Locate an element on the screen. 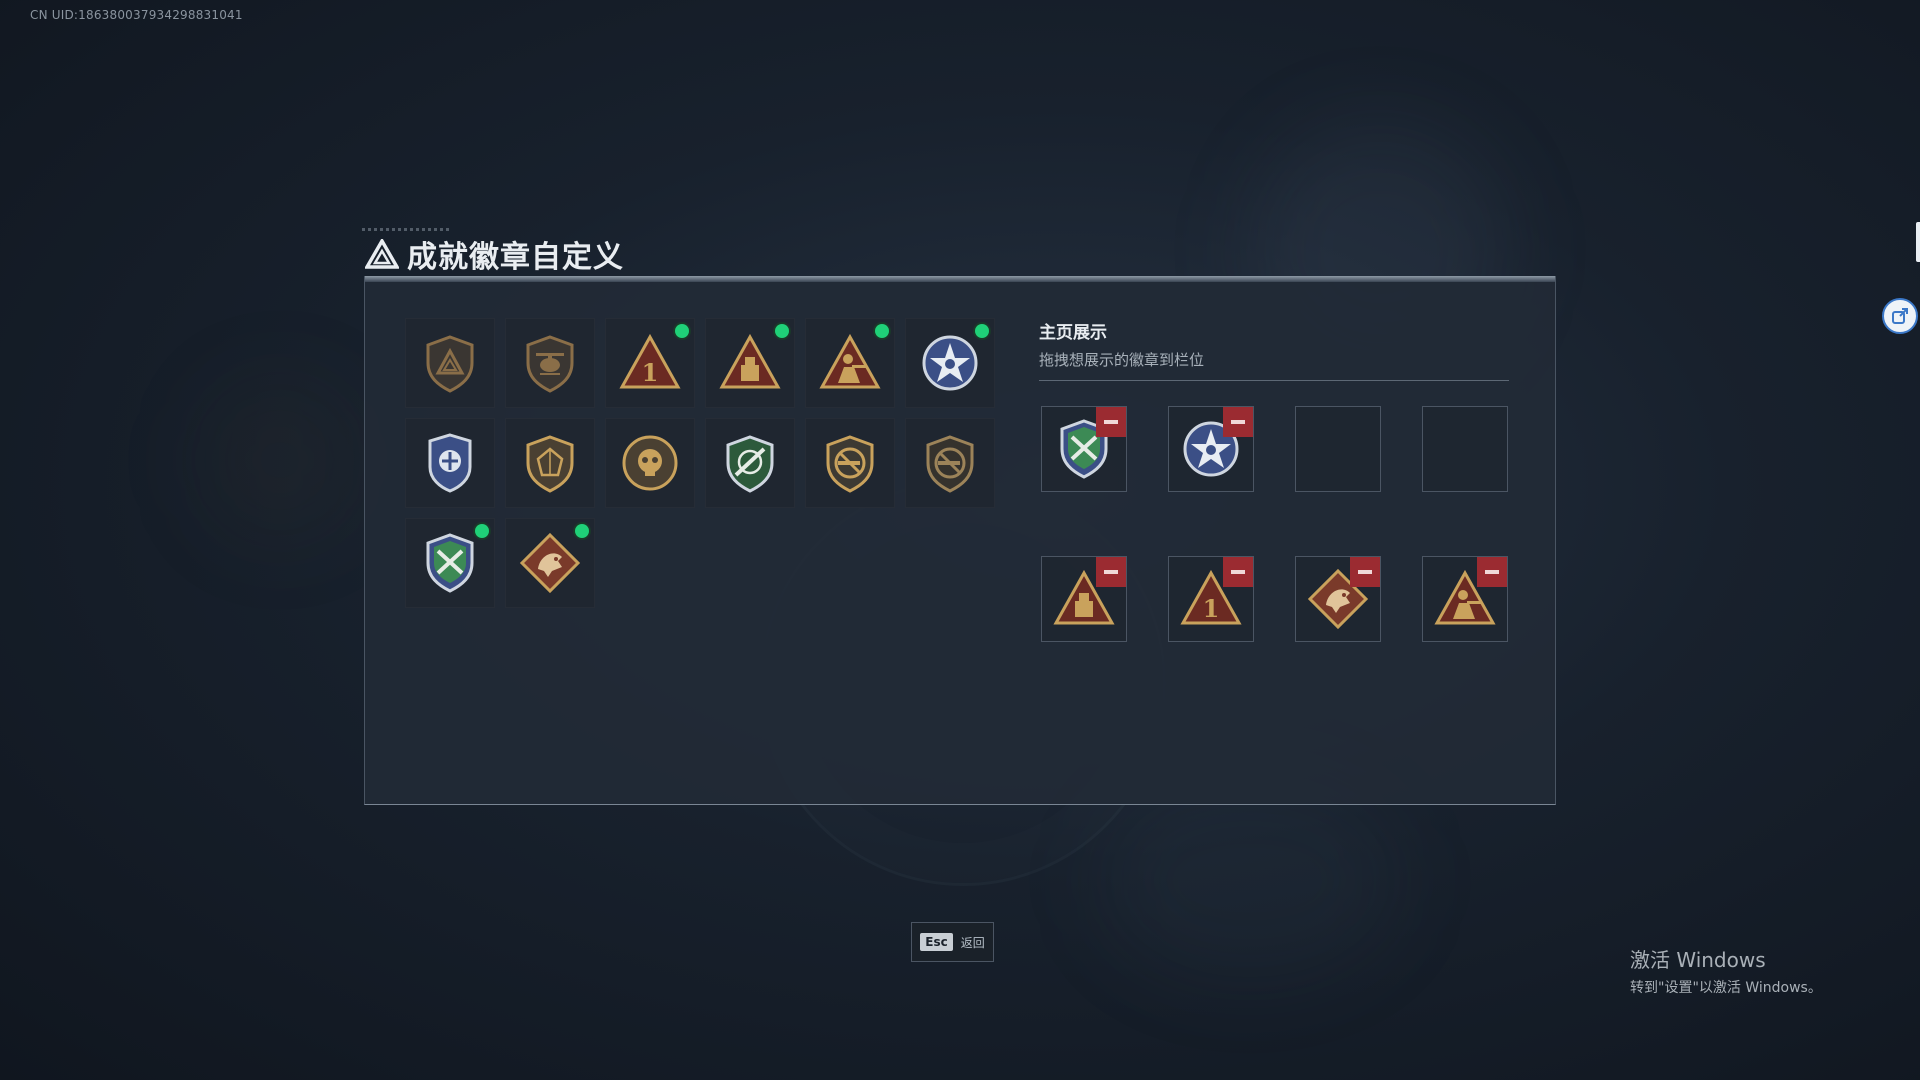  homepage-showcase: 主页展示 拖拽想展示的徽章到栏位 1 is located at coordinates (1274, 480).